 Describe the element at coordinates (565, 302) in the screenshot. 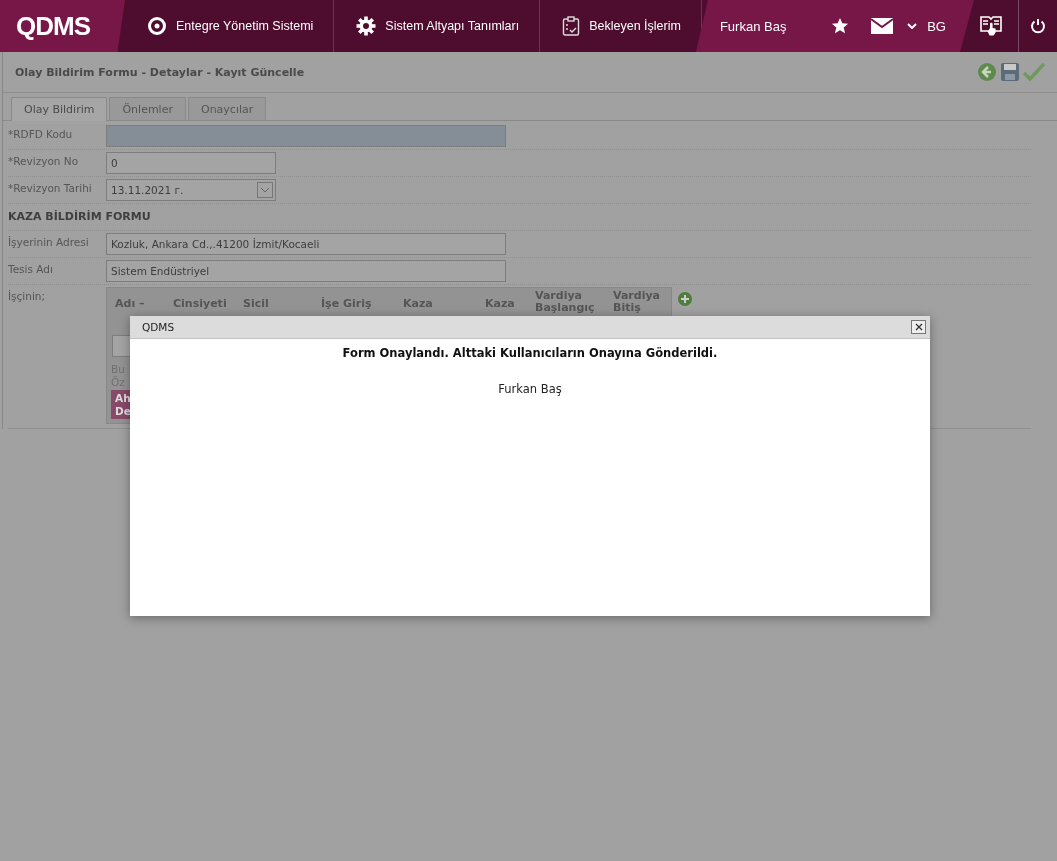

I see `column-header: Vardiya Başlangıç` at that location.